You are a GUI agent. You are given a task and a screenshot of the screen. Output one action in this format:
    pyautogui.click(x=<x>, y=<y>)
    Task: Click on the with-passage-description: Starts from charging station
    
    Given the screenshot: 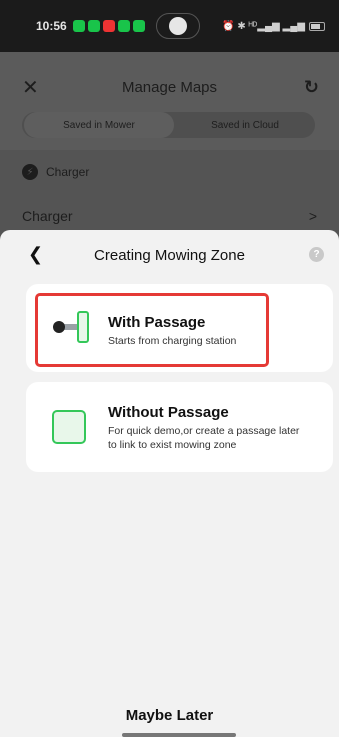 What is the action you would take?
    pyautogui.click(x=172, y=341)
    